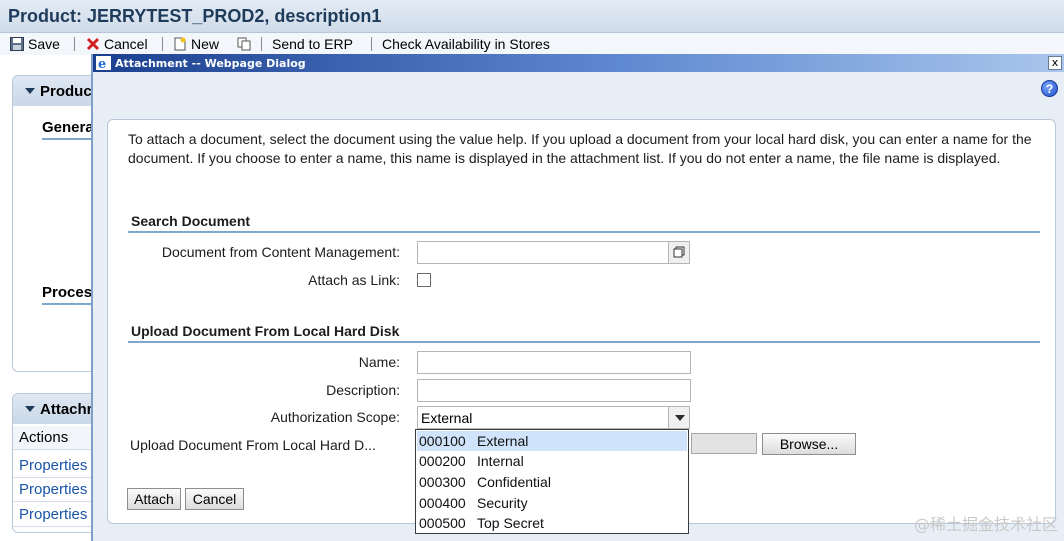  I want to click on internet-explorer-icon: e, so click(103, 64).